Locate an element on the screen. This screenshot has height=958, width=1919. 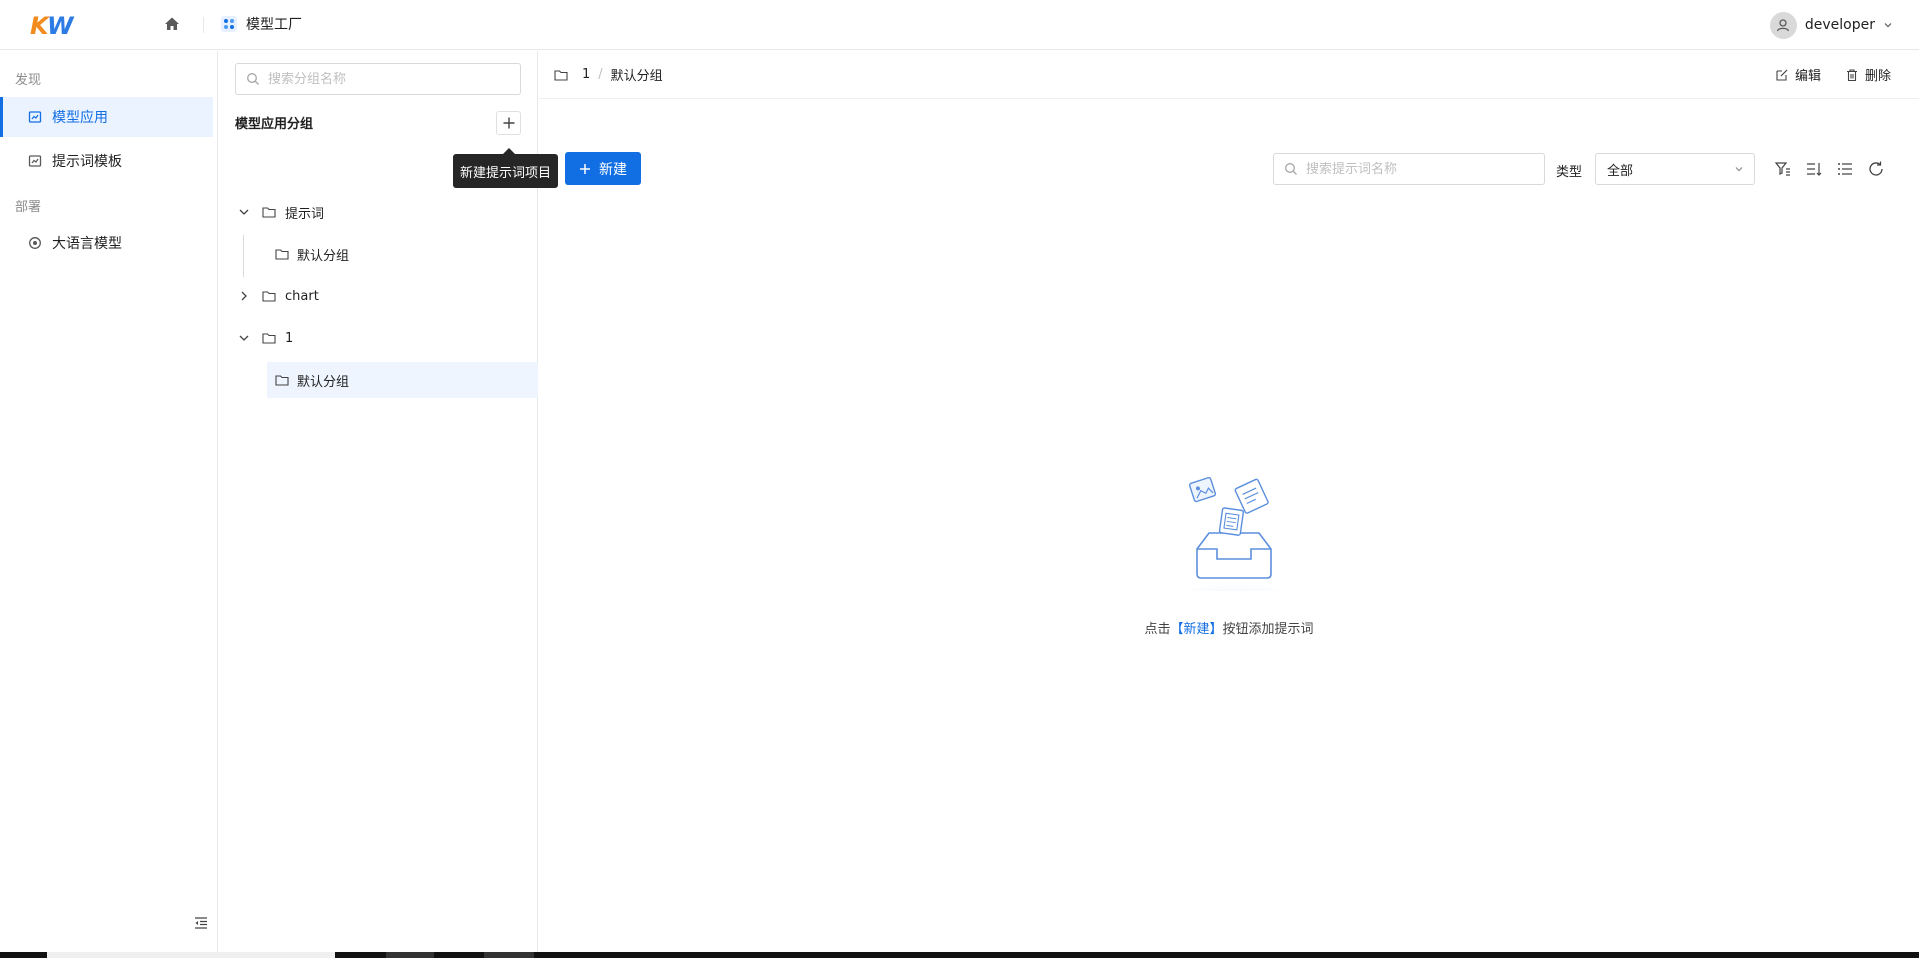
app-name: 模型工厂 is located at coordinates (274, 25).